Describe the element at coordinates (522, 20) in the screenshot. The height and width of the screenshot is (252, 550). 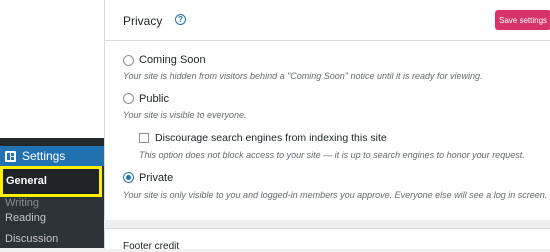
I see `save-settings-button: Save settings` at that location.